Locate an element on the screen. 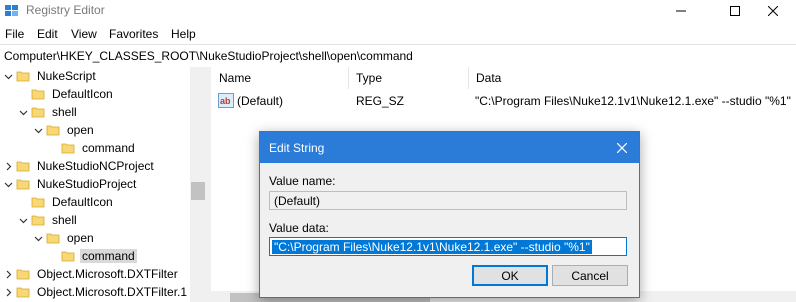 This screenshot has width=796, height=302. maximize-icon is located at coordinates (735, 11).